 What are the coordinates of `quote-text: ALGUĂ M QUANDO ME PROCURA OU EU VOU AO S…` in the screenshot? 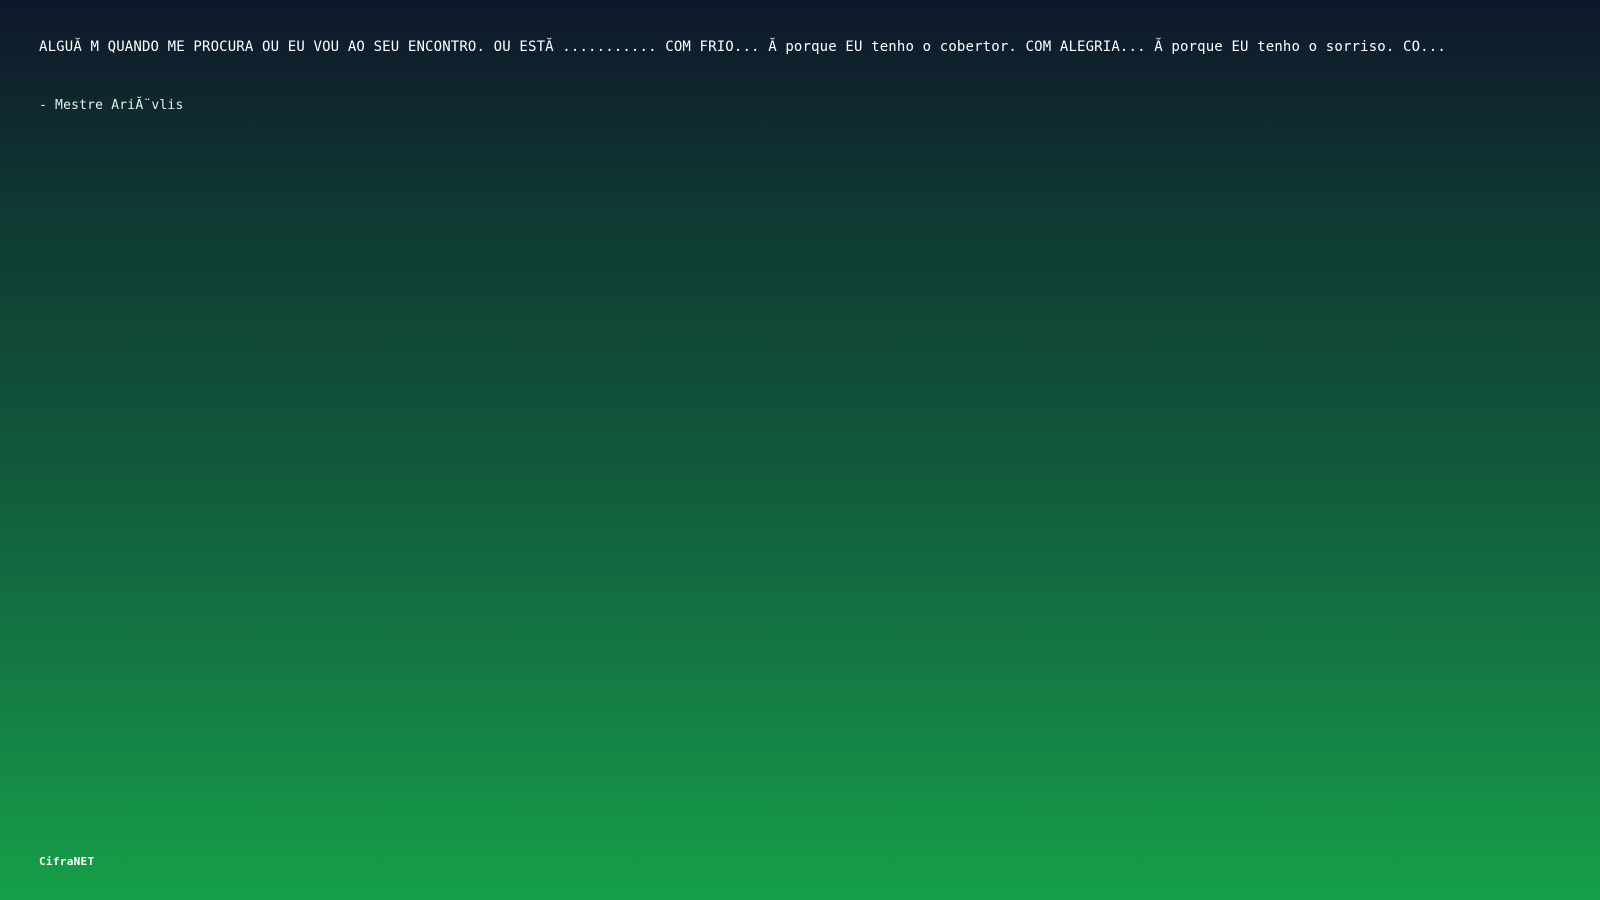 It's located at (742, 47).